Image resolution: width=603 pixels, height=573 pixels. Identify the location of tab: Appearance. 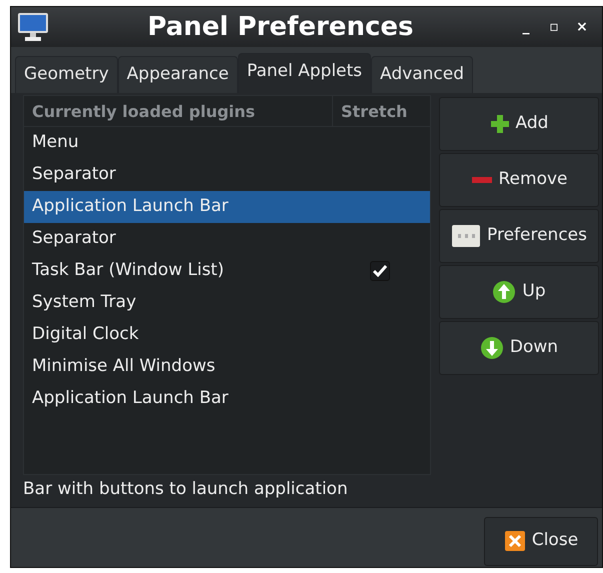
(178, 74).